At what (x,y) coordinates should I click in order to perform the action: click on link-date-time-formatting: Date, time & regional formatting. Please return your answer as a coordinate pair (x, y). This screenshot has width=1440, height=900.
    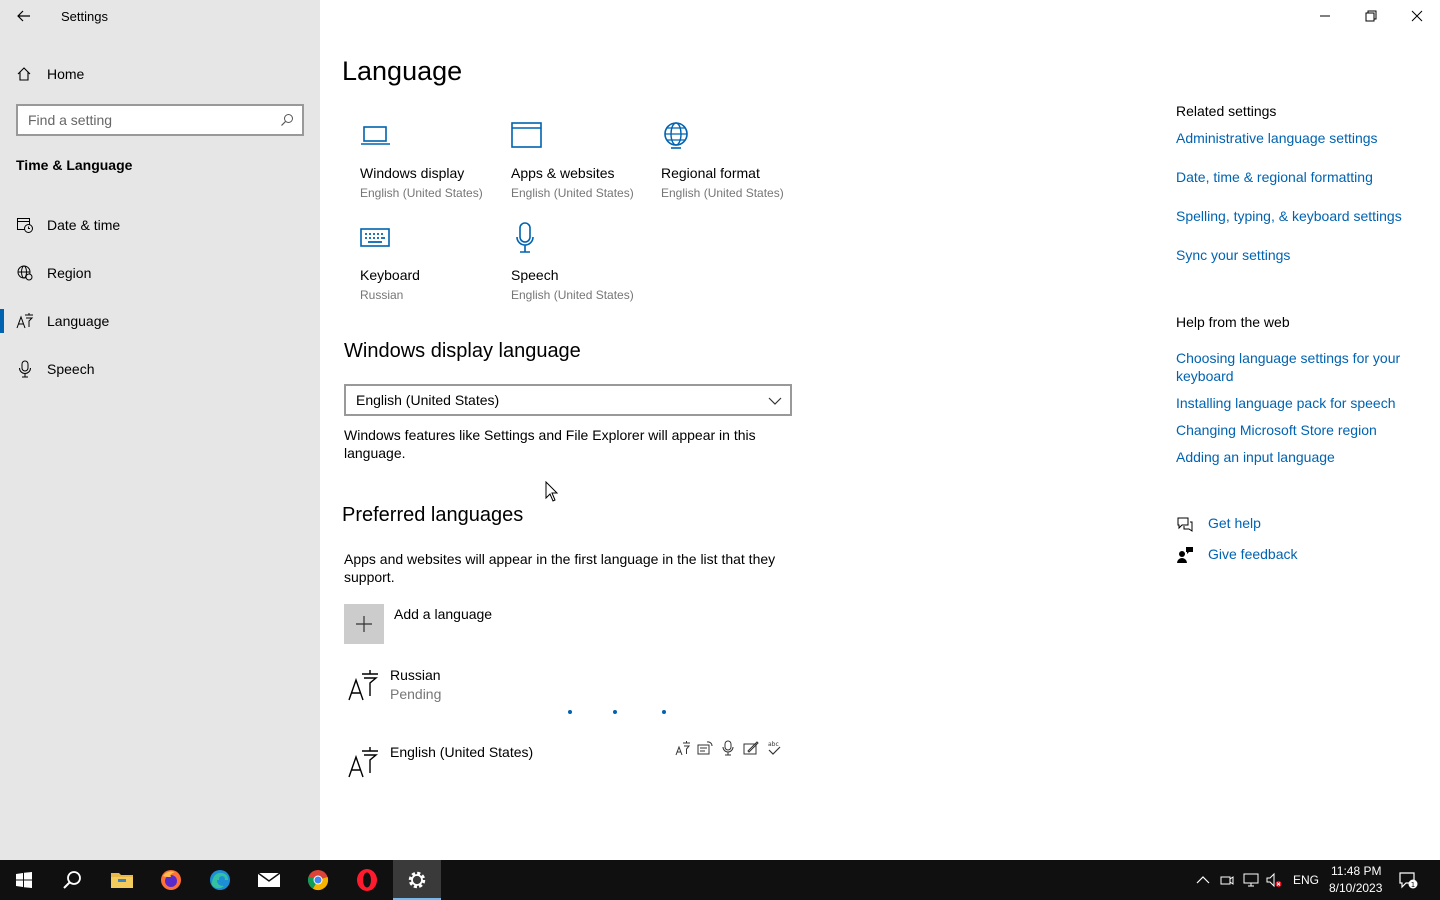
    Looking at the image, I should click on (1274, 177).